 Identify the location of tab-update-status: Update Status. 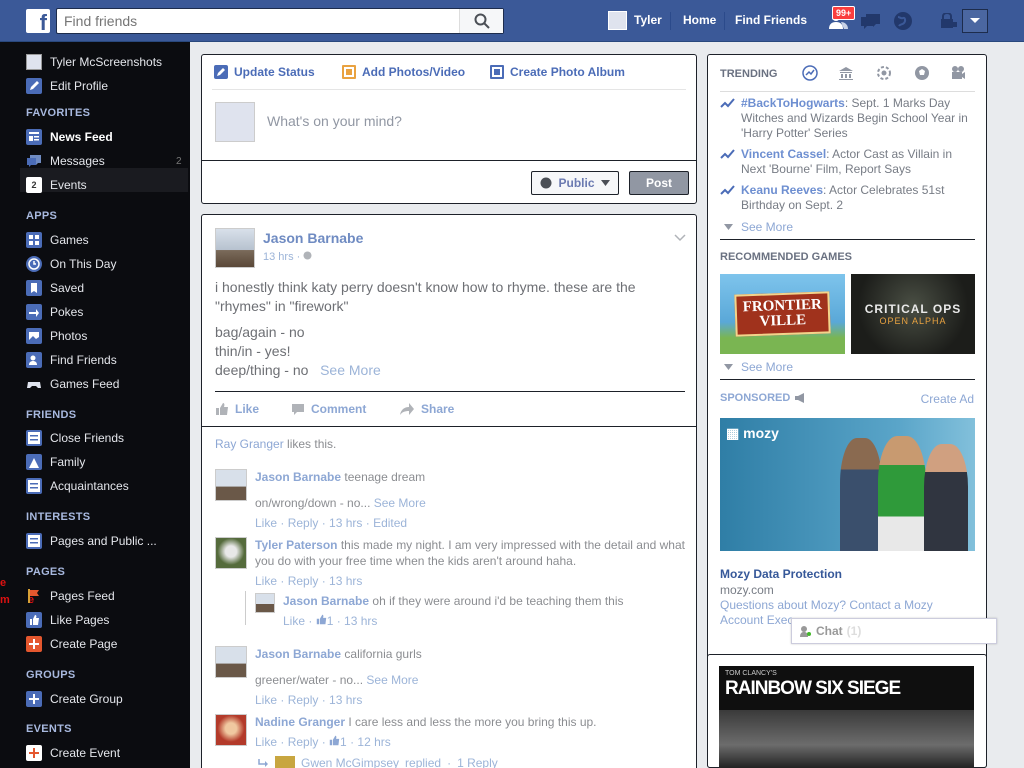
(264, 72).